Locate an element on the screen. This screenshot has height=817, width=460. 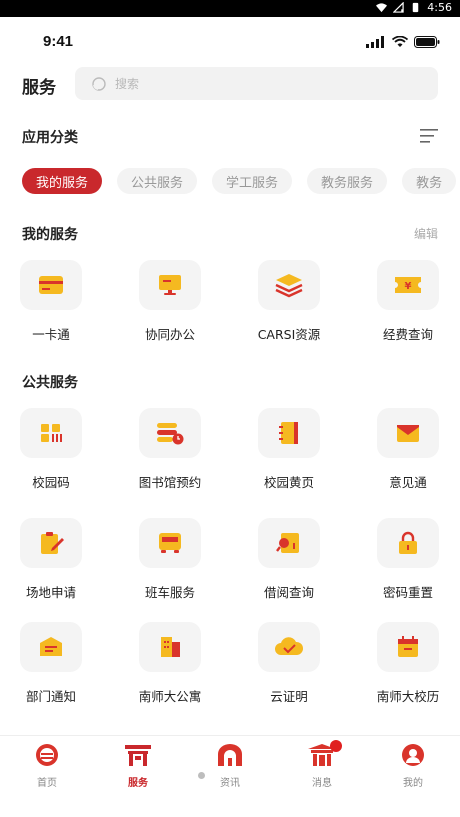
chip-public-services: 公共服务 is located at coordinates (157, 181).